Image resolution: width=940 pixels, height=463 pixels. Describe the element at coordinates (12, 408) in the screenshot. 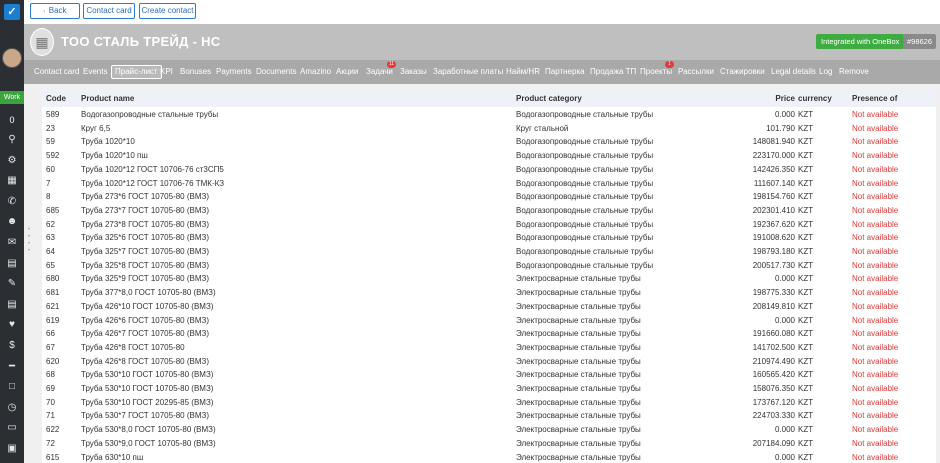

I see `clock-icon: ◷` at that location.